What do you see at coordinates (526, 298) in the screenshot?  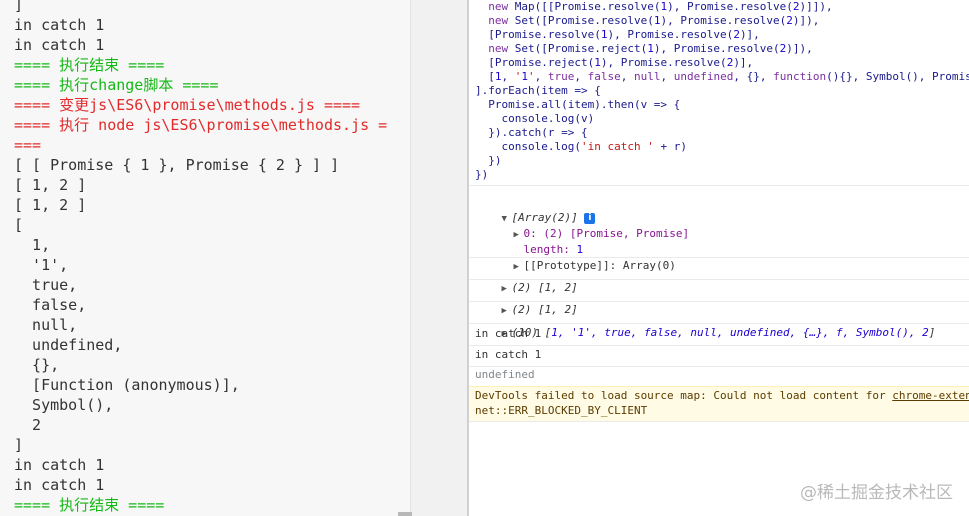 I see `log-entry-2: ▶ (2) [1, 2]` at bounding box center [526, 298].